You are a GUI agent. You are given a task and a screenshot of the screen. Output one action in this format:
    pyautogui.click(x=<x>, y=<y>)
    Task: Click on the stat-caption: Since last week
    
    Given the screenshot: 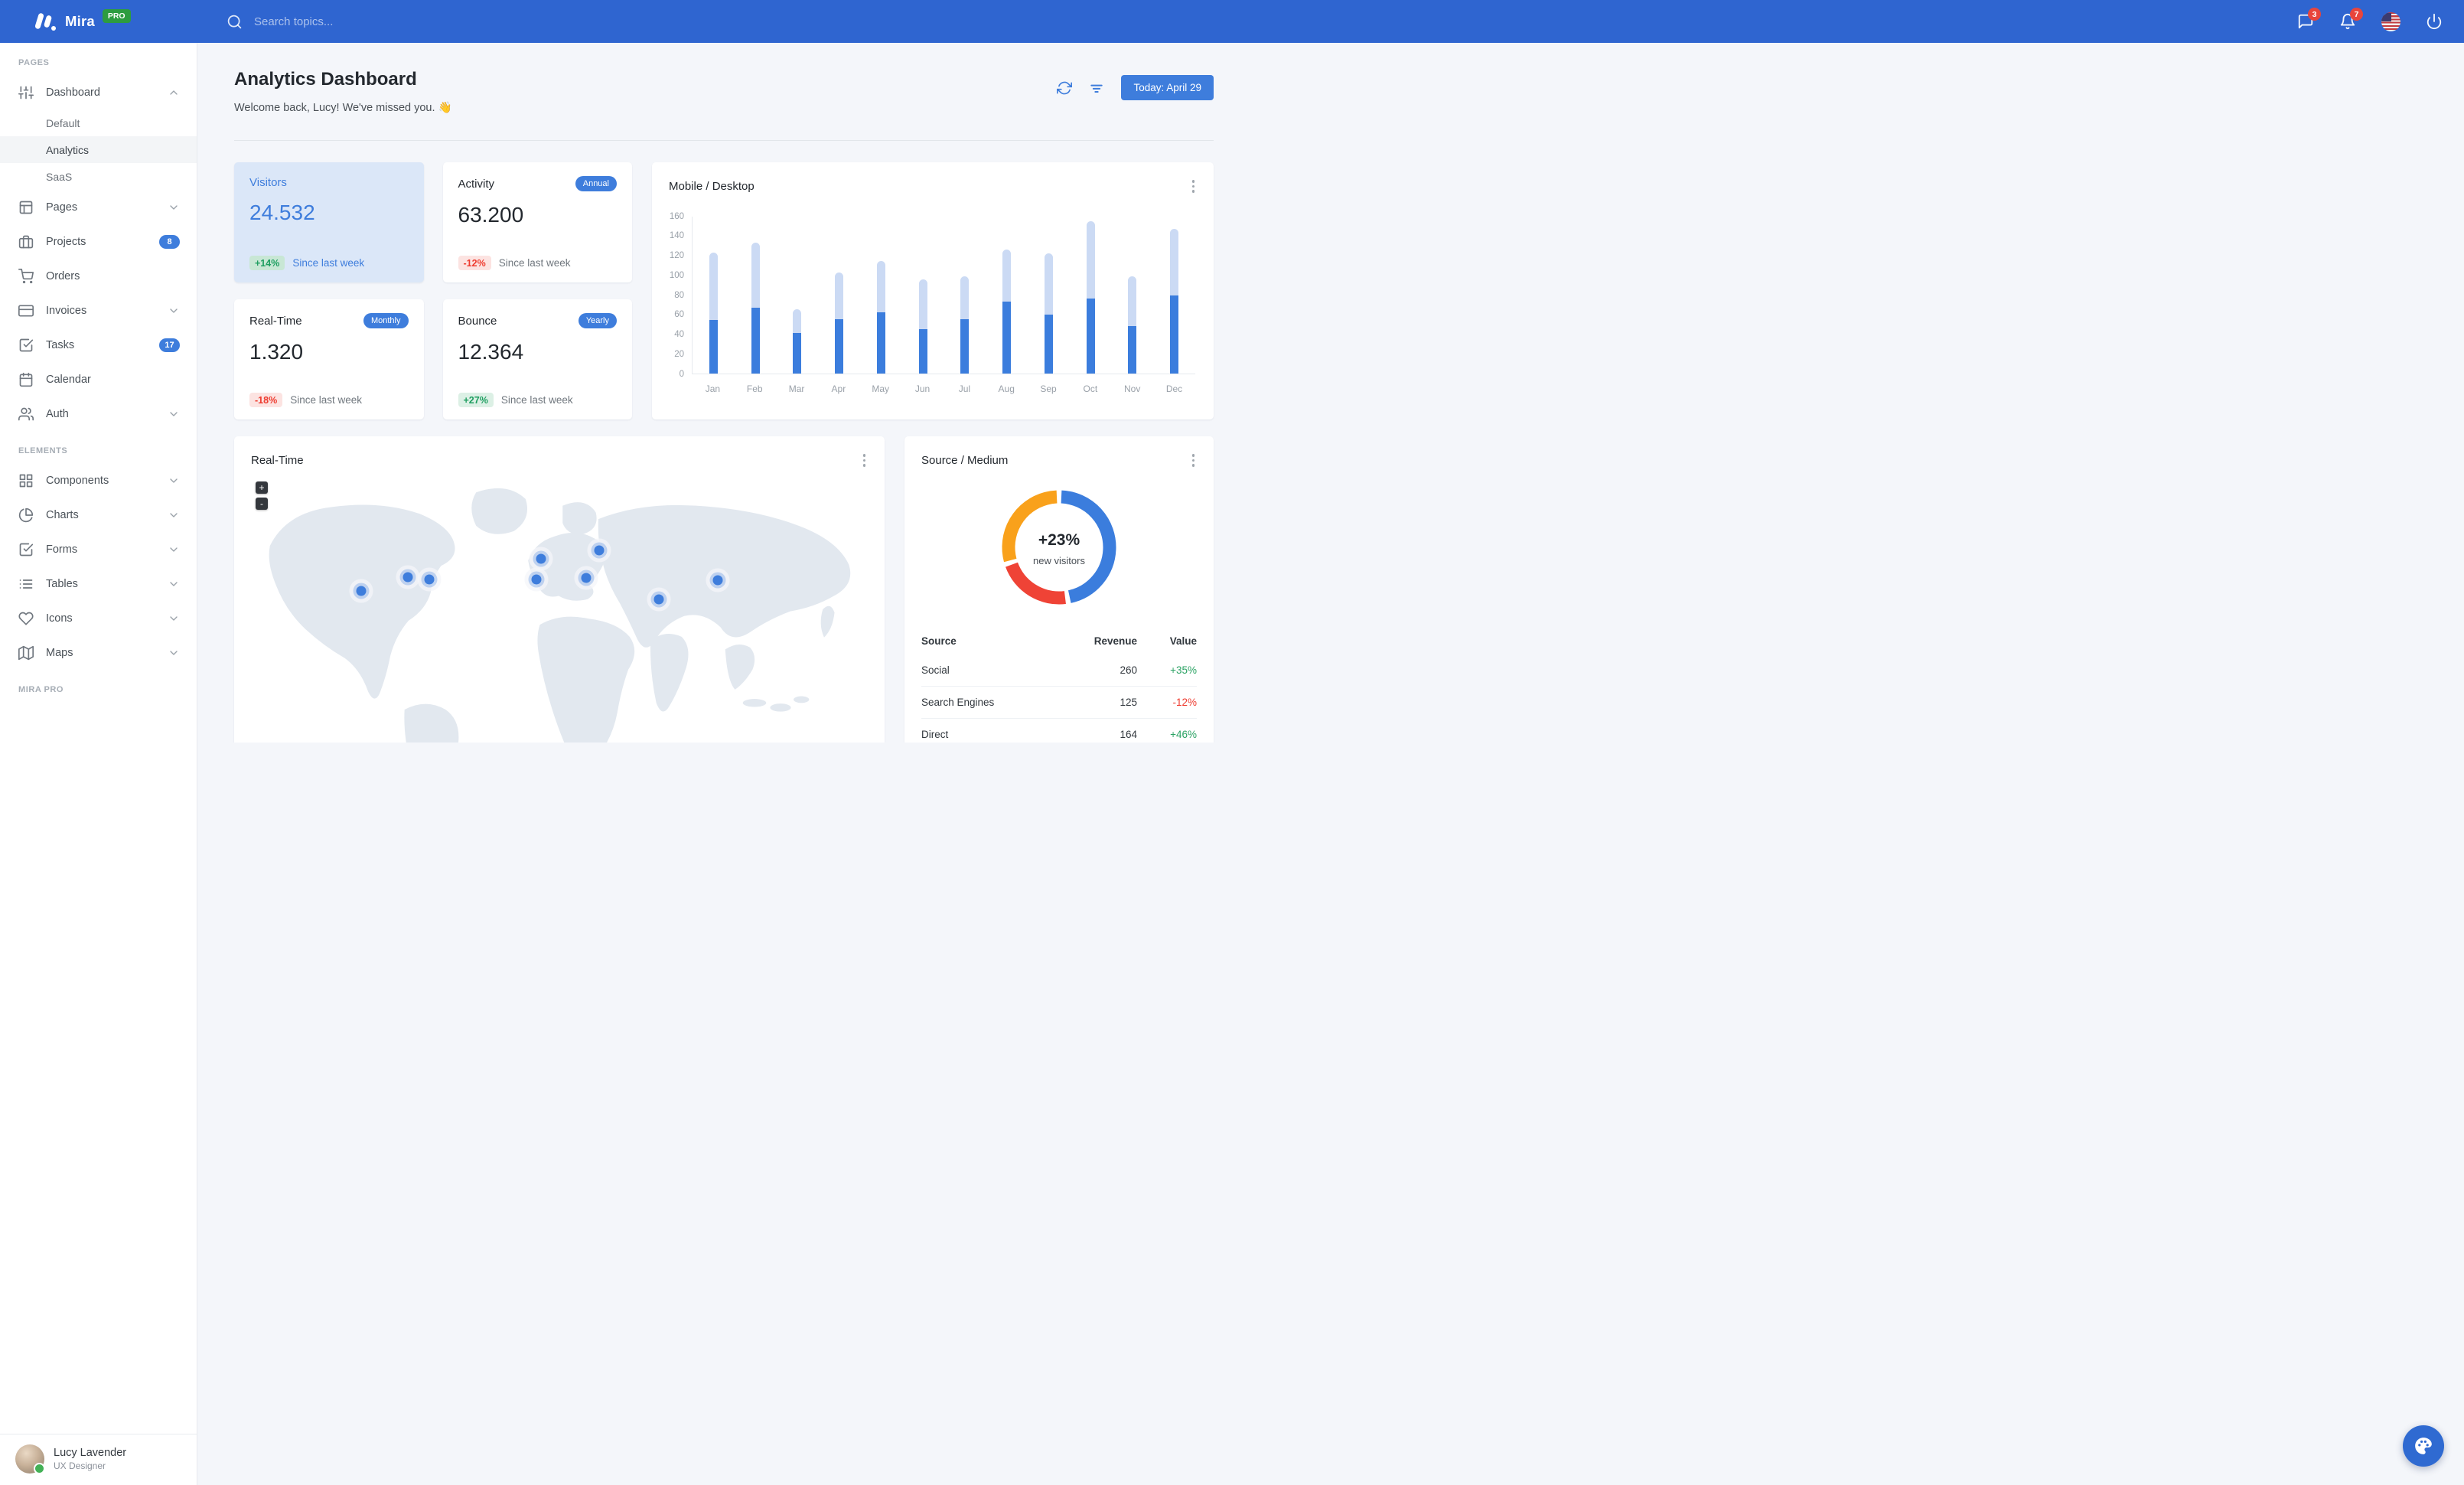 What is the action you would take?
    pyautogui.click(x=537, y=400)
    